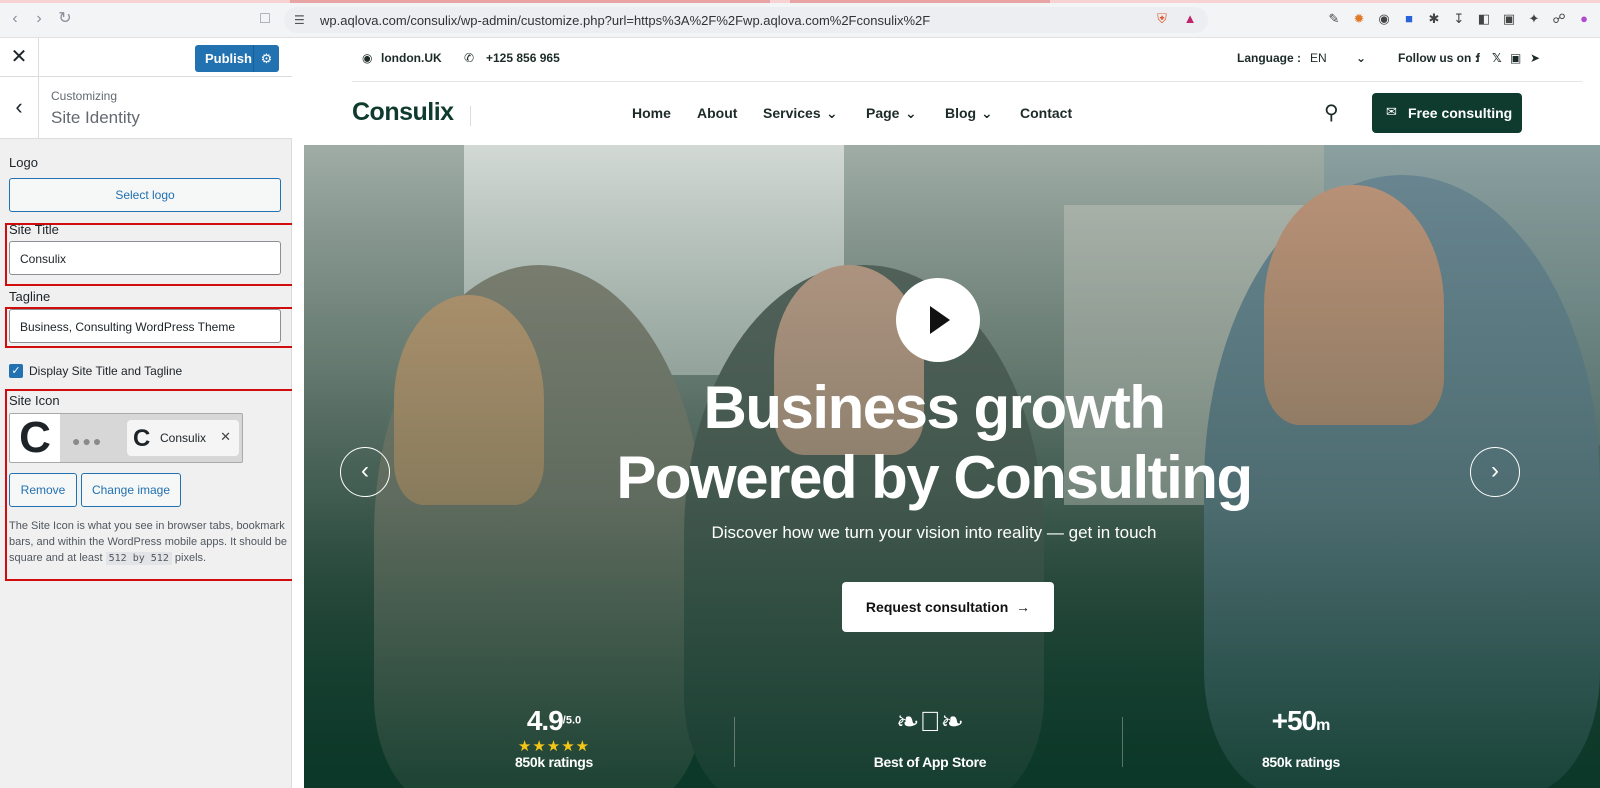 The width and height of the screenshot is (1600, 788). Describe the element at coordinates (34, 229) in the screenshot. I see `site-title-label: Site Title` at that location.